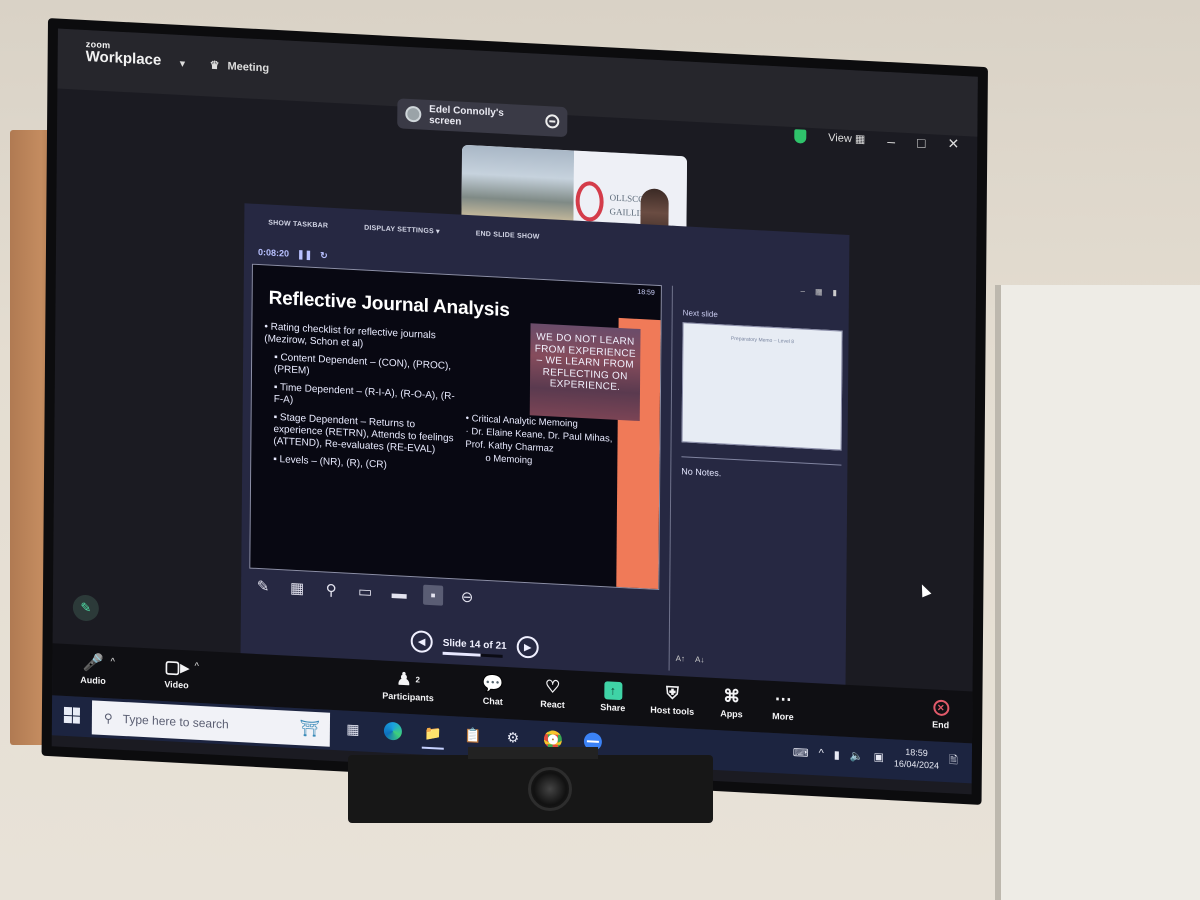 Image resolution: width=1200 pixels, height=900 pixels. I want to click on react-button: ♡ React, so click(552, 692).